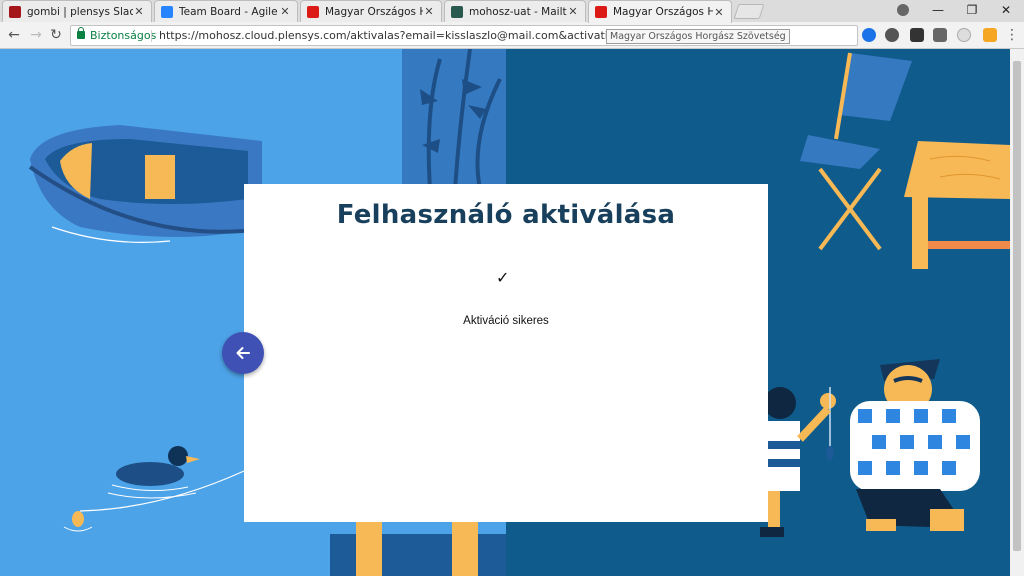 The height and width of the screenshot is (576, 1024). I want to click on mailtrap-icon, so click(457, 11).